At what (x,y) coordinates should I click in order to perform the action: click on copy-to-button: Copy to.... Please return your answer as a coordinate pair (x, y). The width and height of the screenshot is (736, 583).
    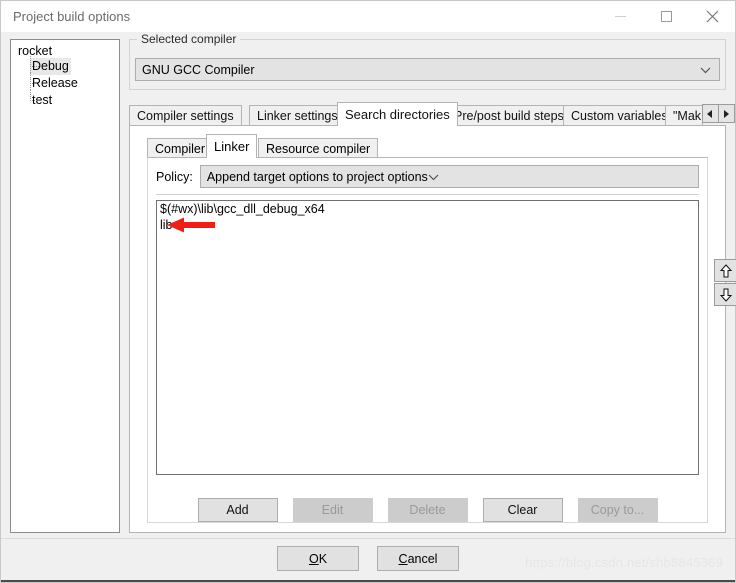
    Looking at the image, I should click on (617, 510).